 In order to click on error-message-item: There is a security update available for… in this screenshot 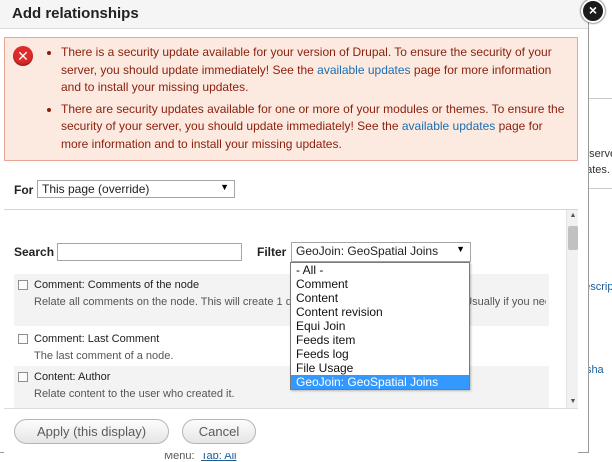, I will do `click(316, 70)`.